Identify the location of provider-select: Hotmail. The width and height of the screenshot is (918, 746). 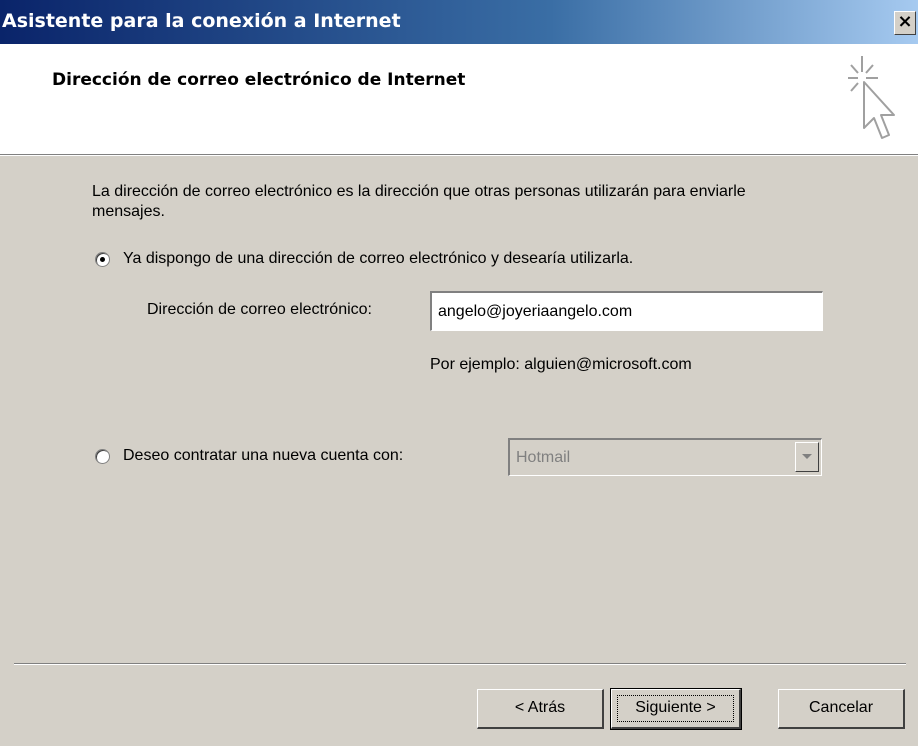
(665, 457).